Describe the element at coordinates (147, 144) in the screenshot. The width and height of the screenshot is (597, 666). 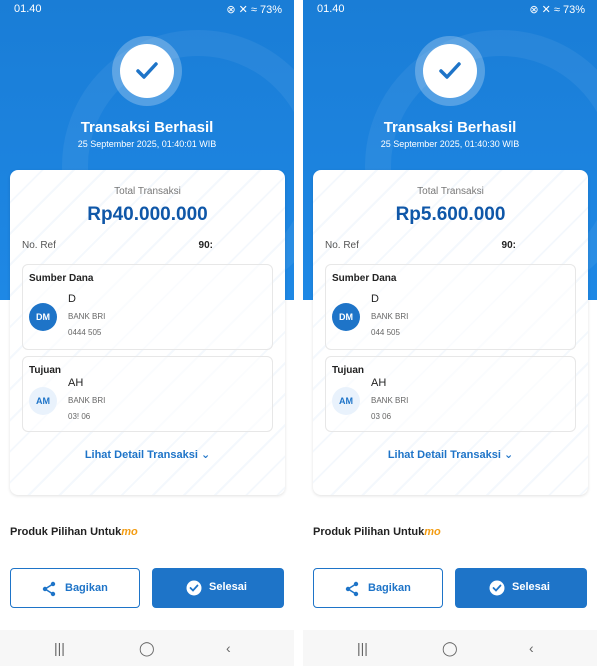
I see `transaction-datetime: 25 September 2025, 01:40:01 WIB` at that location.